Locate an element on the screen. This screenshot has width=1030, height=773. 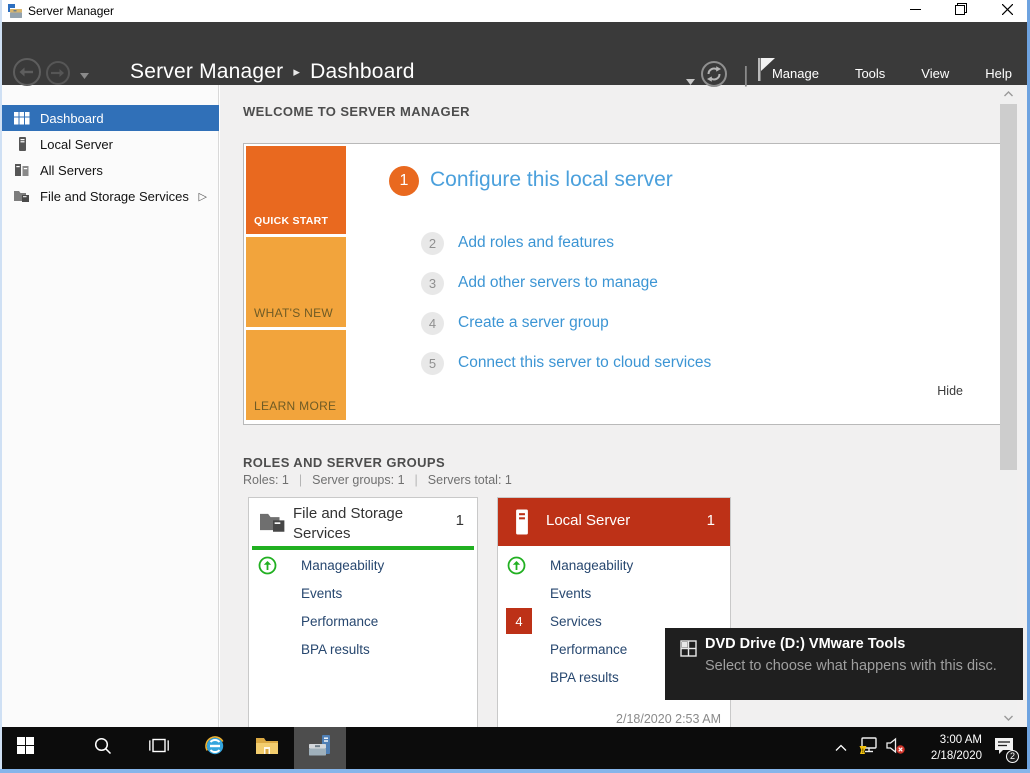
row-label: Services is located at coordinates (576, 621).